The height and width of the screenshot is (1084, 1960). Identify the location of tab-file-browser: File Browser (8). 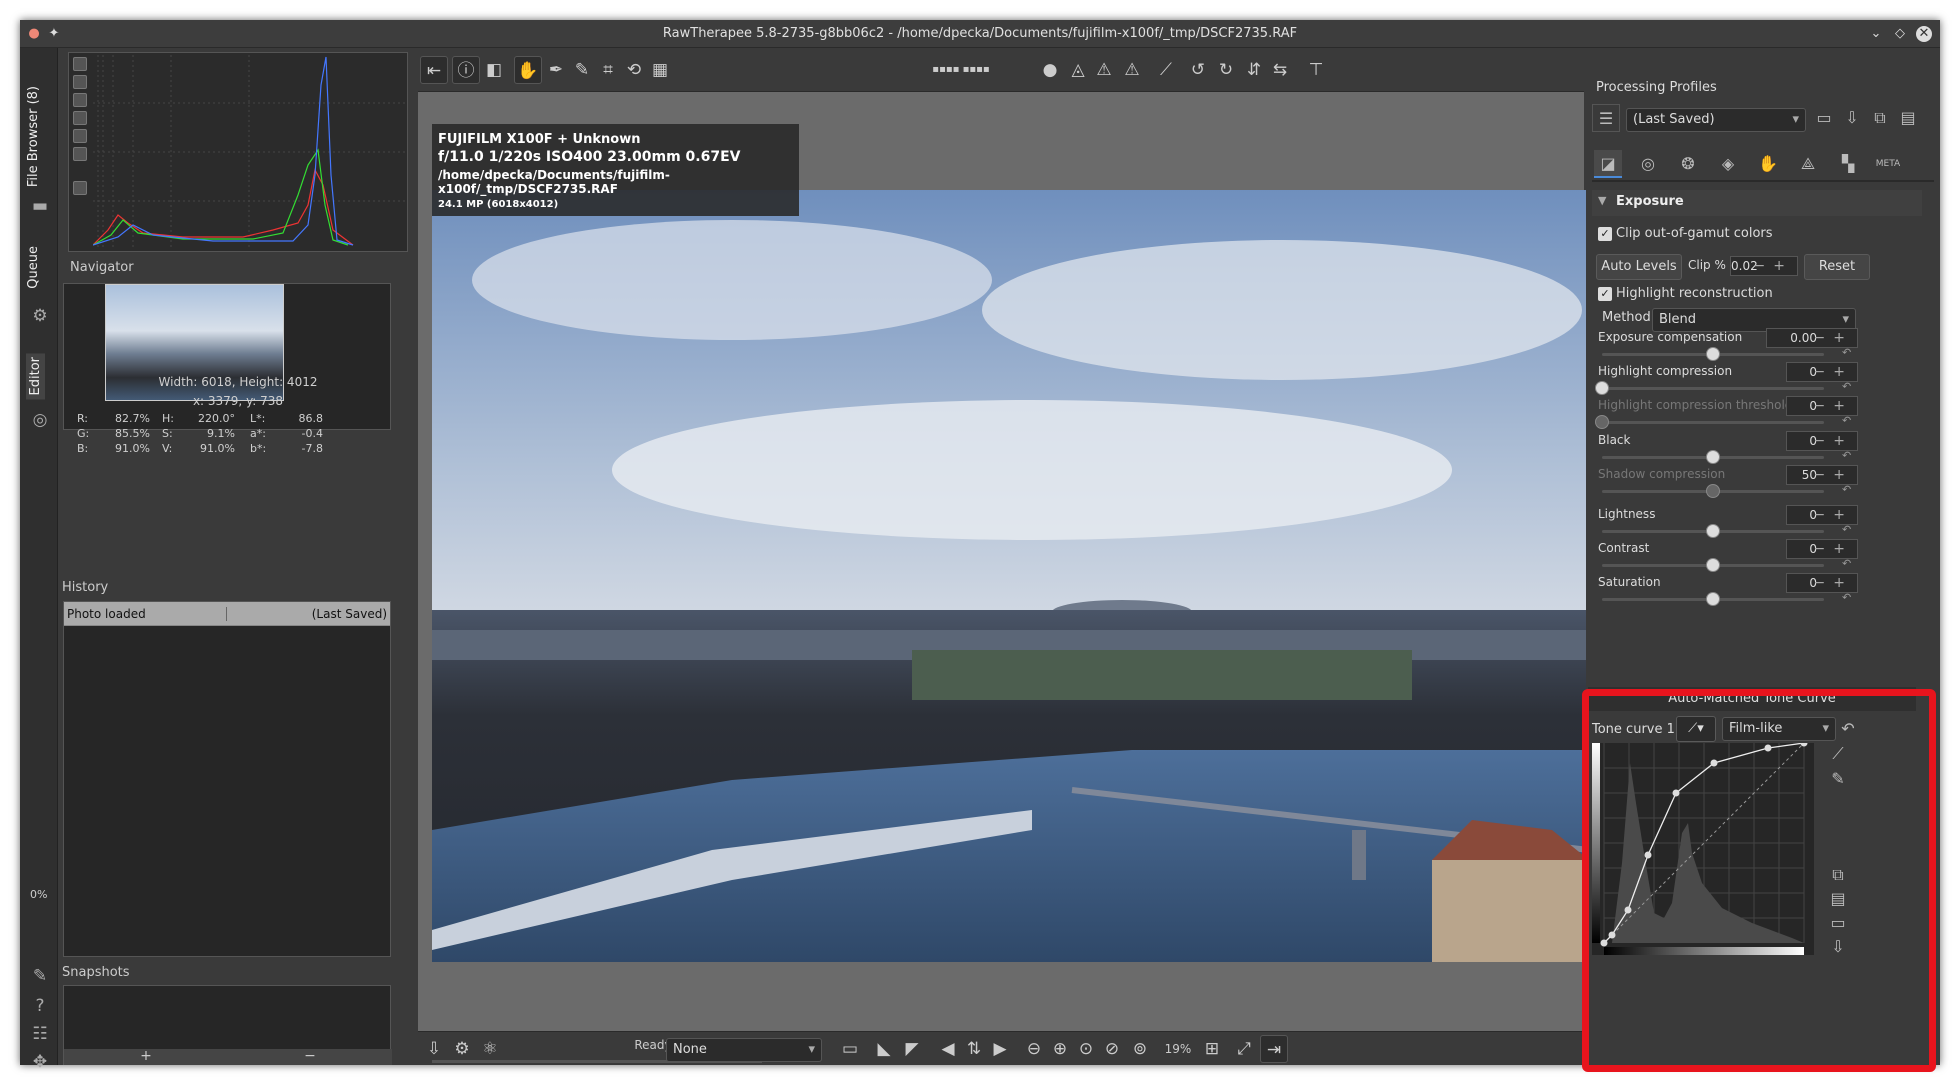
(33, 136).